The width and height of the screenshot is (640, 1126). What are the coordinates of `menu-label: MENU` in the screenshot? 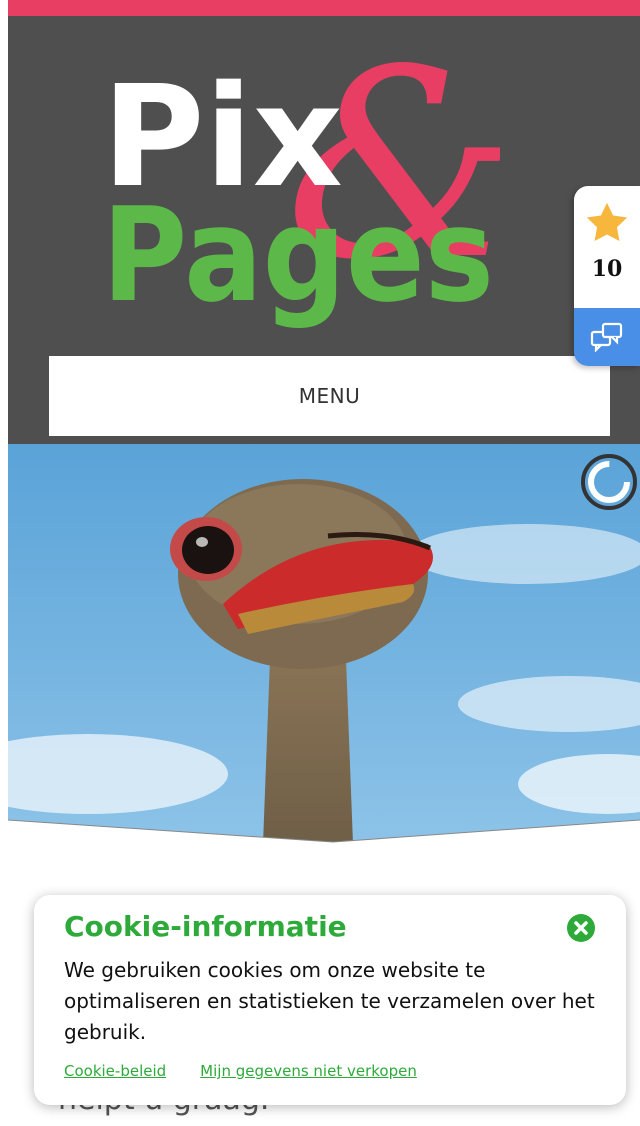 It's located at (329, 396).